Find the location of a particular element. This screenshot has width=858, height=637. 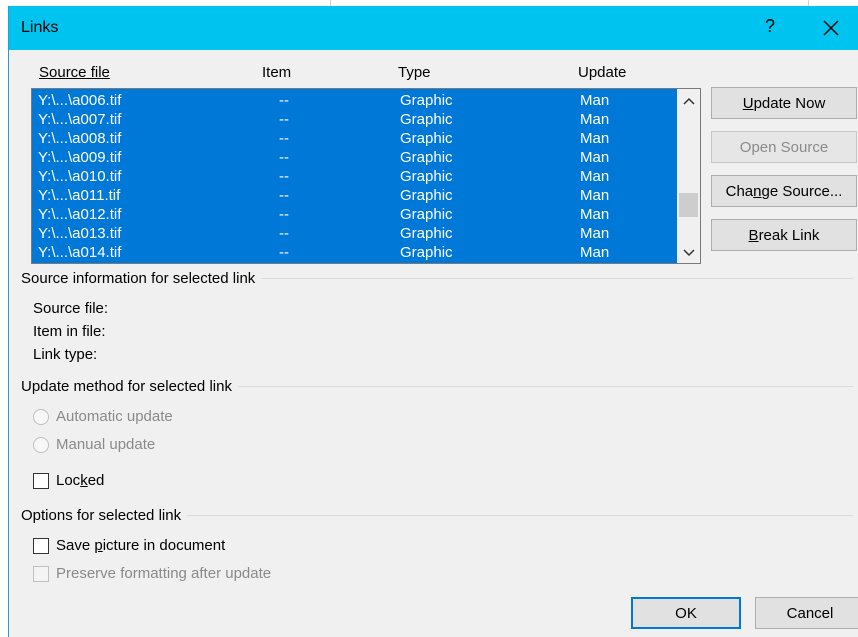

source-file-label: Source file: is located at coordinates (71, 308).